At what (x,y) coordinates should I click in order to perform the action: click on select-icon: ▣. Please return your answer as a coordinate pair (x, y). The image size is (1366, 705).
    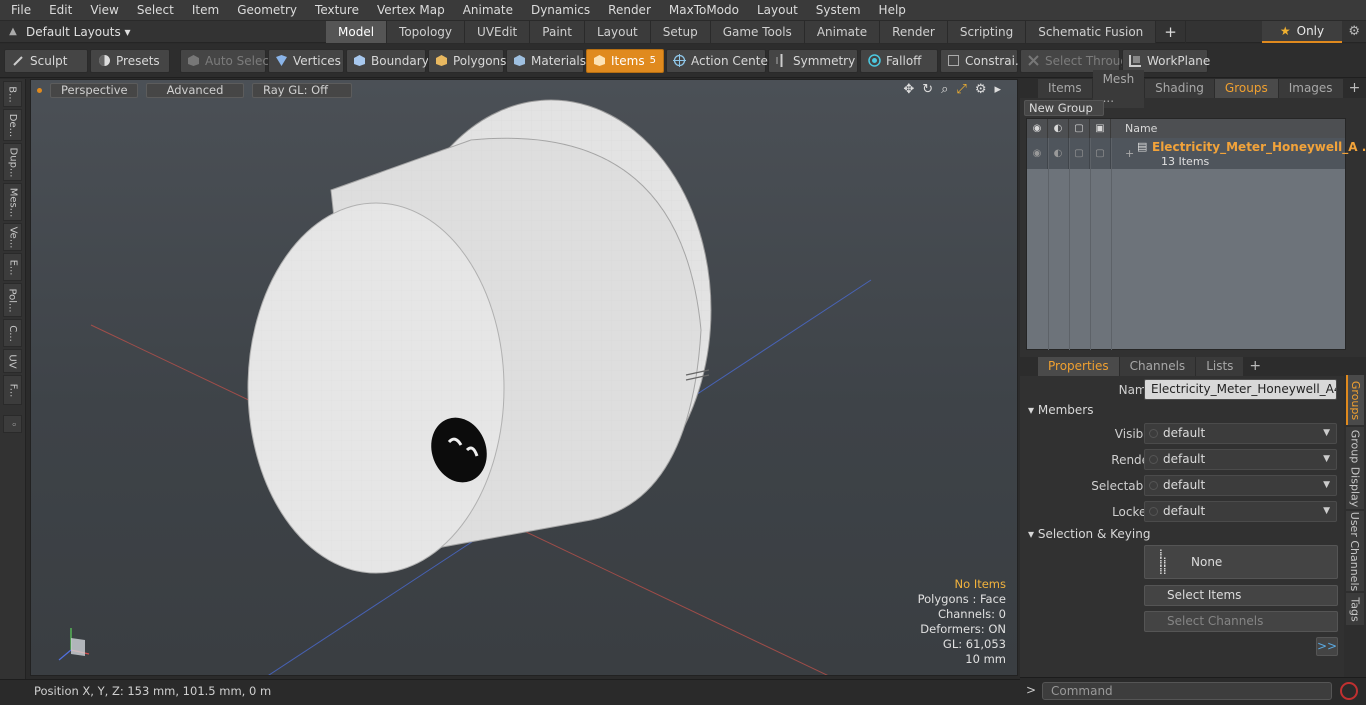
    Looking at the image, I should click on (1100, 128).